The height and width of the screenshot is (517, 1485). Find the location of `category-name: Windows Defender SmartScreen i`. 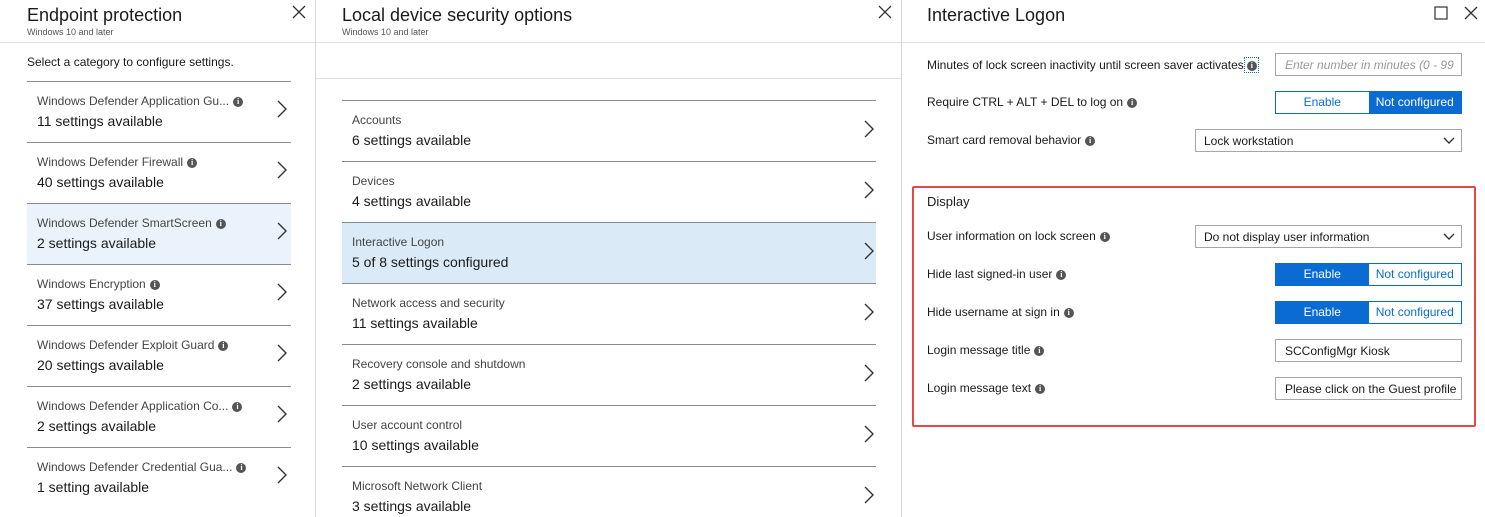

category-name: Windows Defender SmartScreen i is located at coordinates (131, 223).